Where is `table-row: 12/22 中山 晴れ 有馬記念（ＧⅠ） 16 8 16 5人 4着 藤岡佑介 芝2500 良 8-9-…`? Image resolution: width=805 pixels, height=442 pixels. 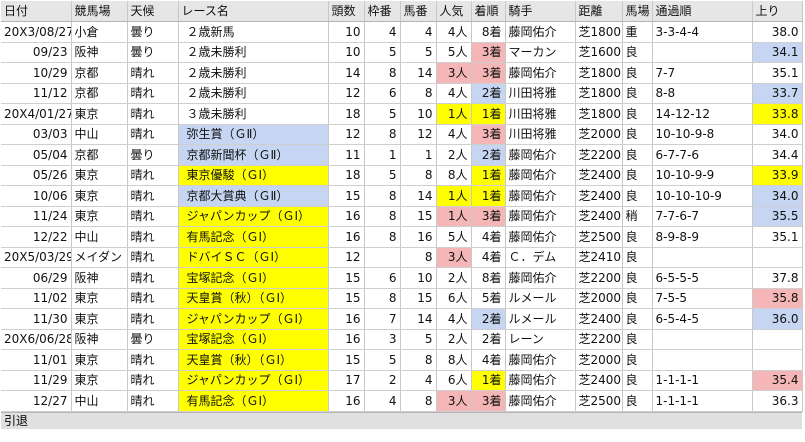
table-row: 12/22 中山 晴れ 有馬記念（ＧⅠ） 16 8 16 5人 4着 藤岡佑介 芝2500 良 8-9-… is located at coordinates (402, 237).